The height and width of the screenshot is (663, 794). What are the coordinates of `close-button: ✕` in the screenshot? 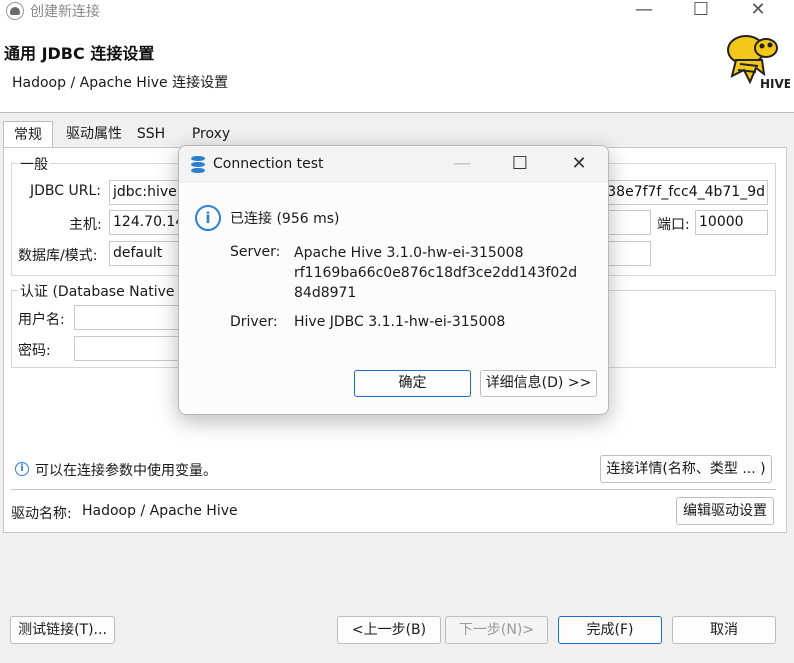 It's located at (758, 10).